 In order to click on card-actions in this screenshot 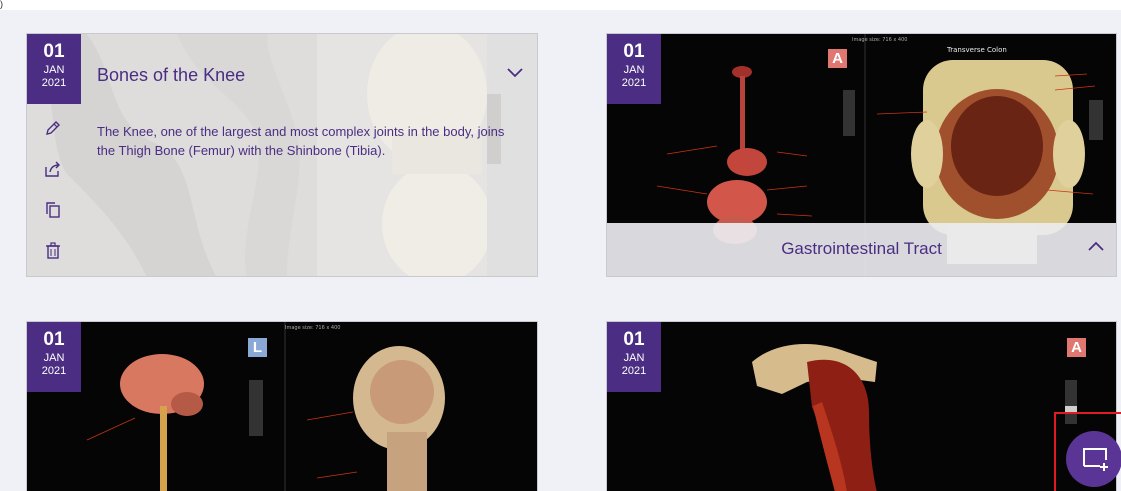, I will do `click(54, 197)`.